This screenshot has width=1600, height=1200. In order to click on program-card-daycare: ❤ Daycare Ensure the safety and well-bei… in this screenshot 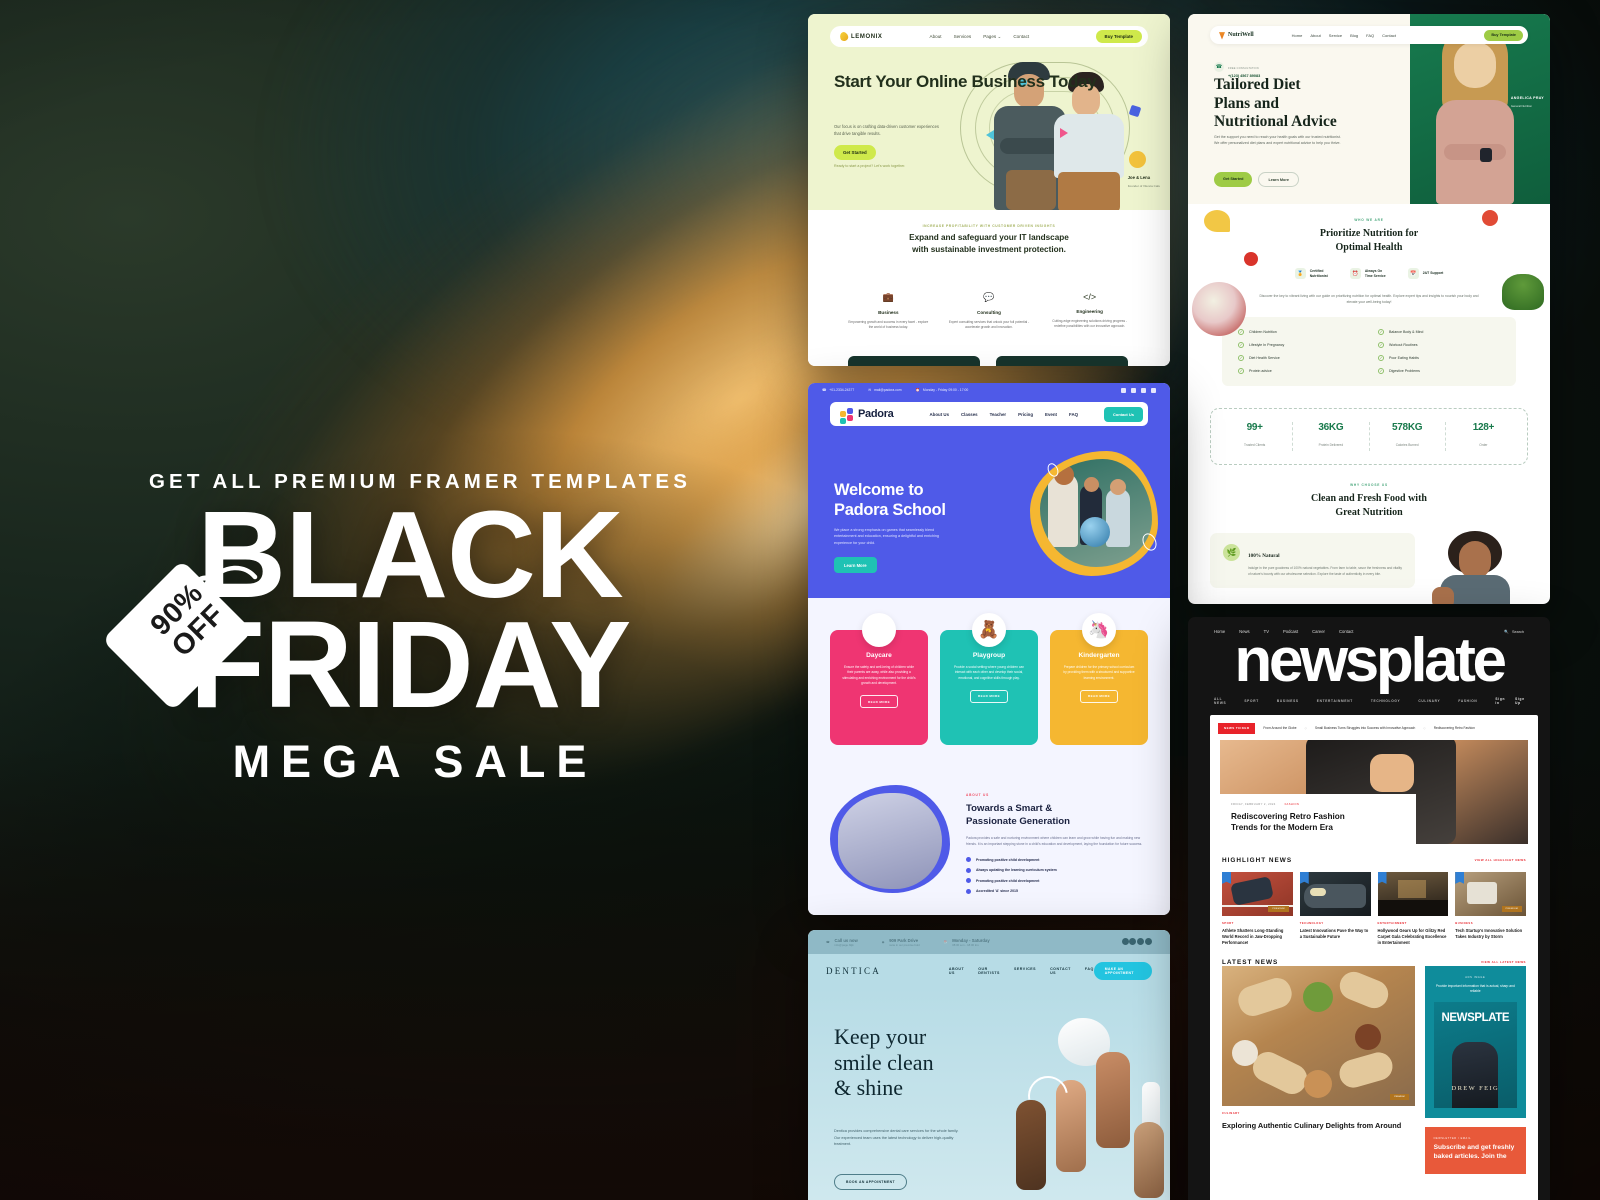, I will do `click(879, 679)`.